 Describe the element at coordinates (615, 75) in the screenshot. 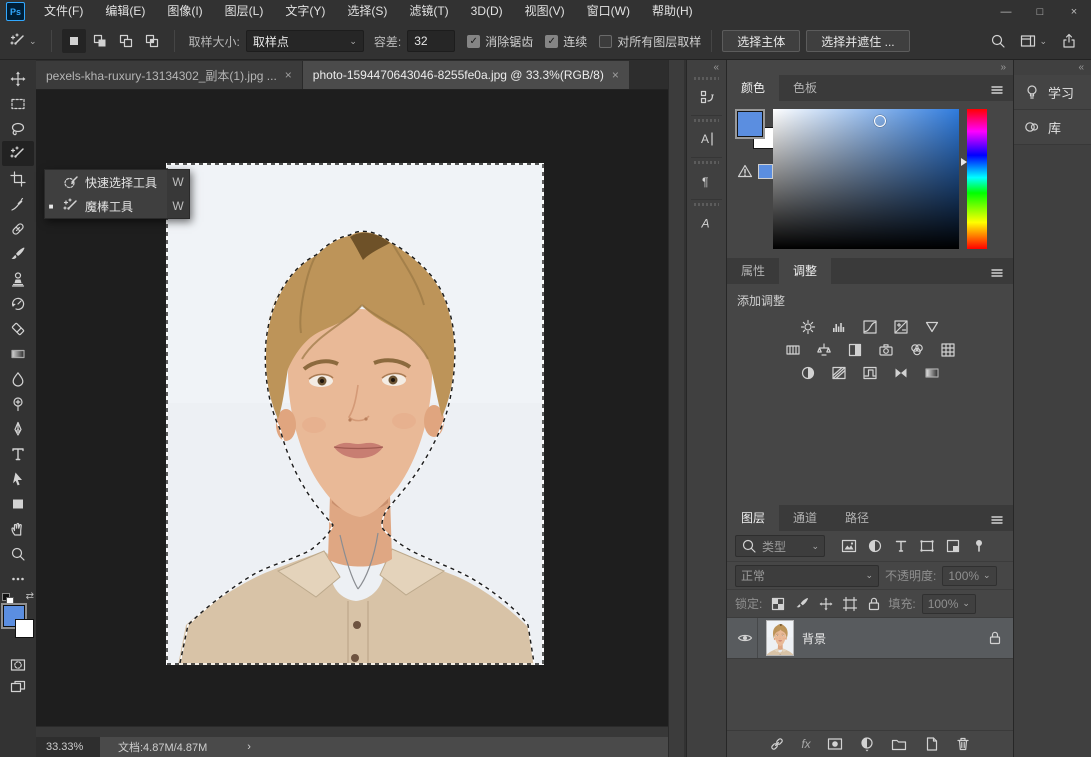

I see `close-icon: ×` at that location.